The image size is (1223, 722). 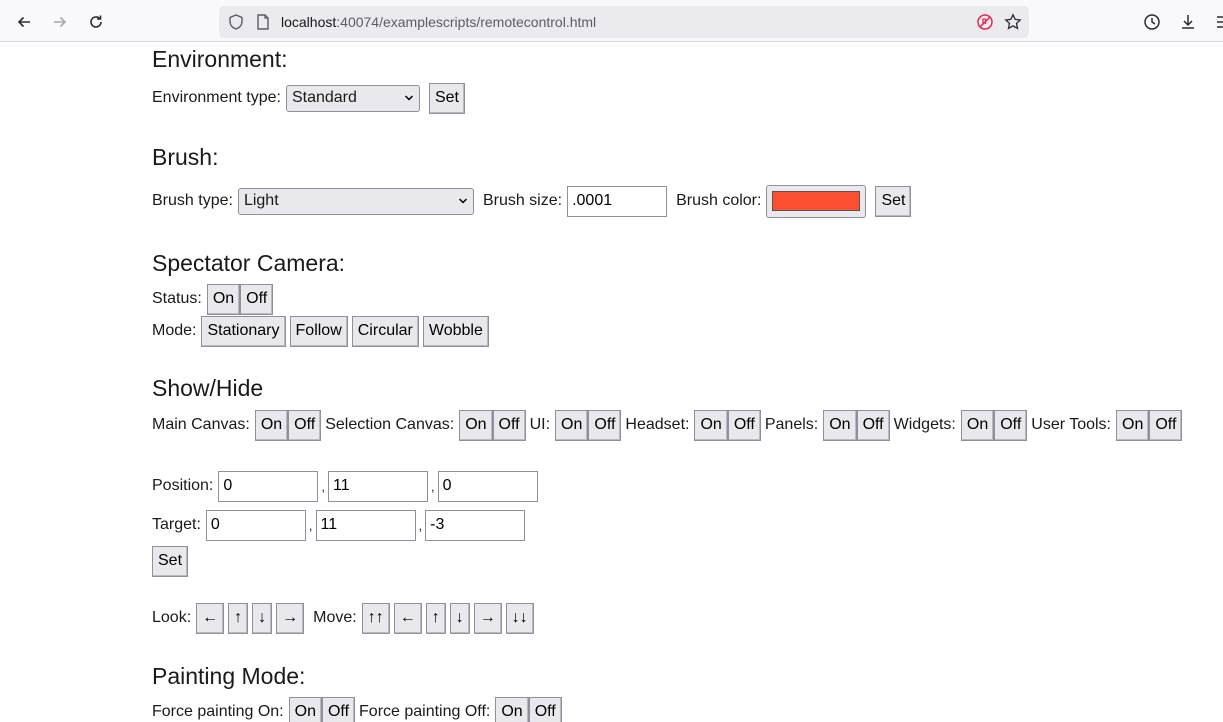 I want to click on move-down-button: ↓, so click(x=459, y=618).